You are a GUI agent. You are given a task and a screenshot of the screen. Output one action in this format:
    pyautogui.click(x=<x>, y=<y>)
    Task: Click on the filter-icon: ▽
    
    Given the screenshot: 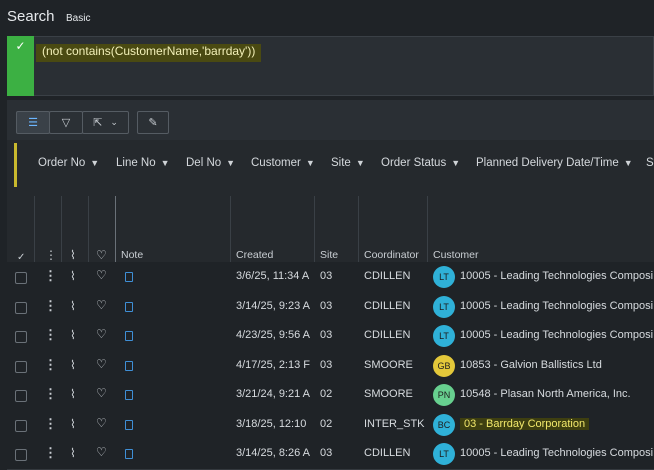 What is the action you would take?
    pyautogui.click(x=66, y=123)
    